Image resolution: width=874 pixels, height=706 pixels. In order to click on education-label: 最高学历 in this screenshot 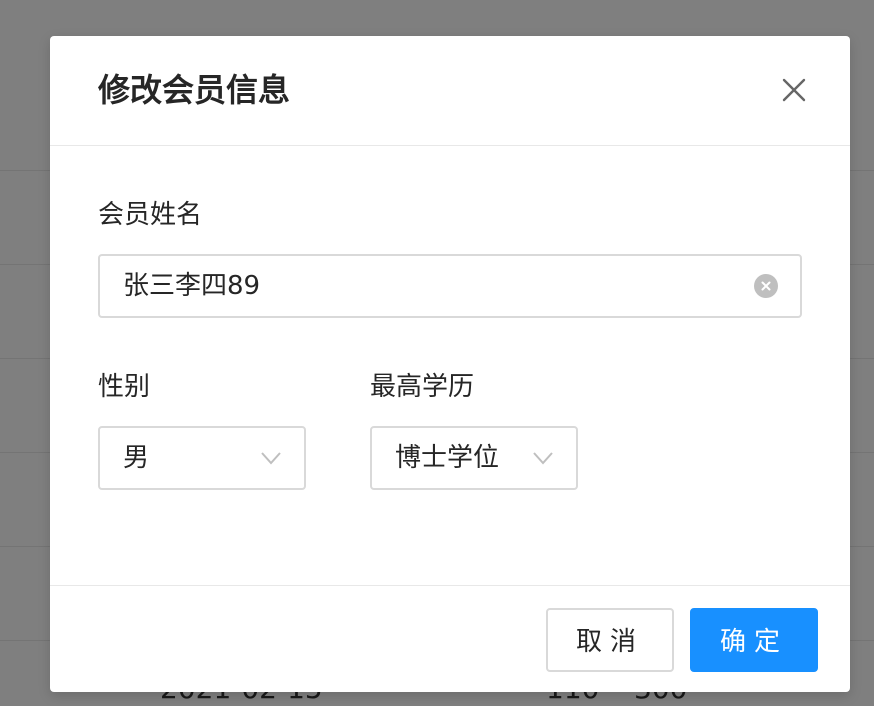, I will do `click(422, 387)`.